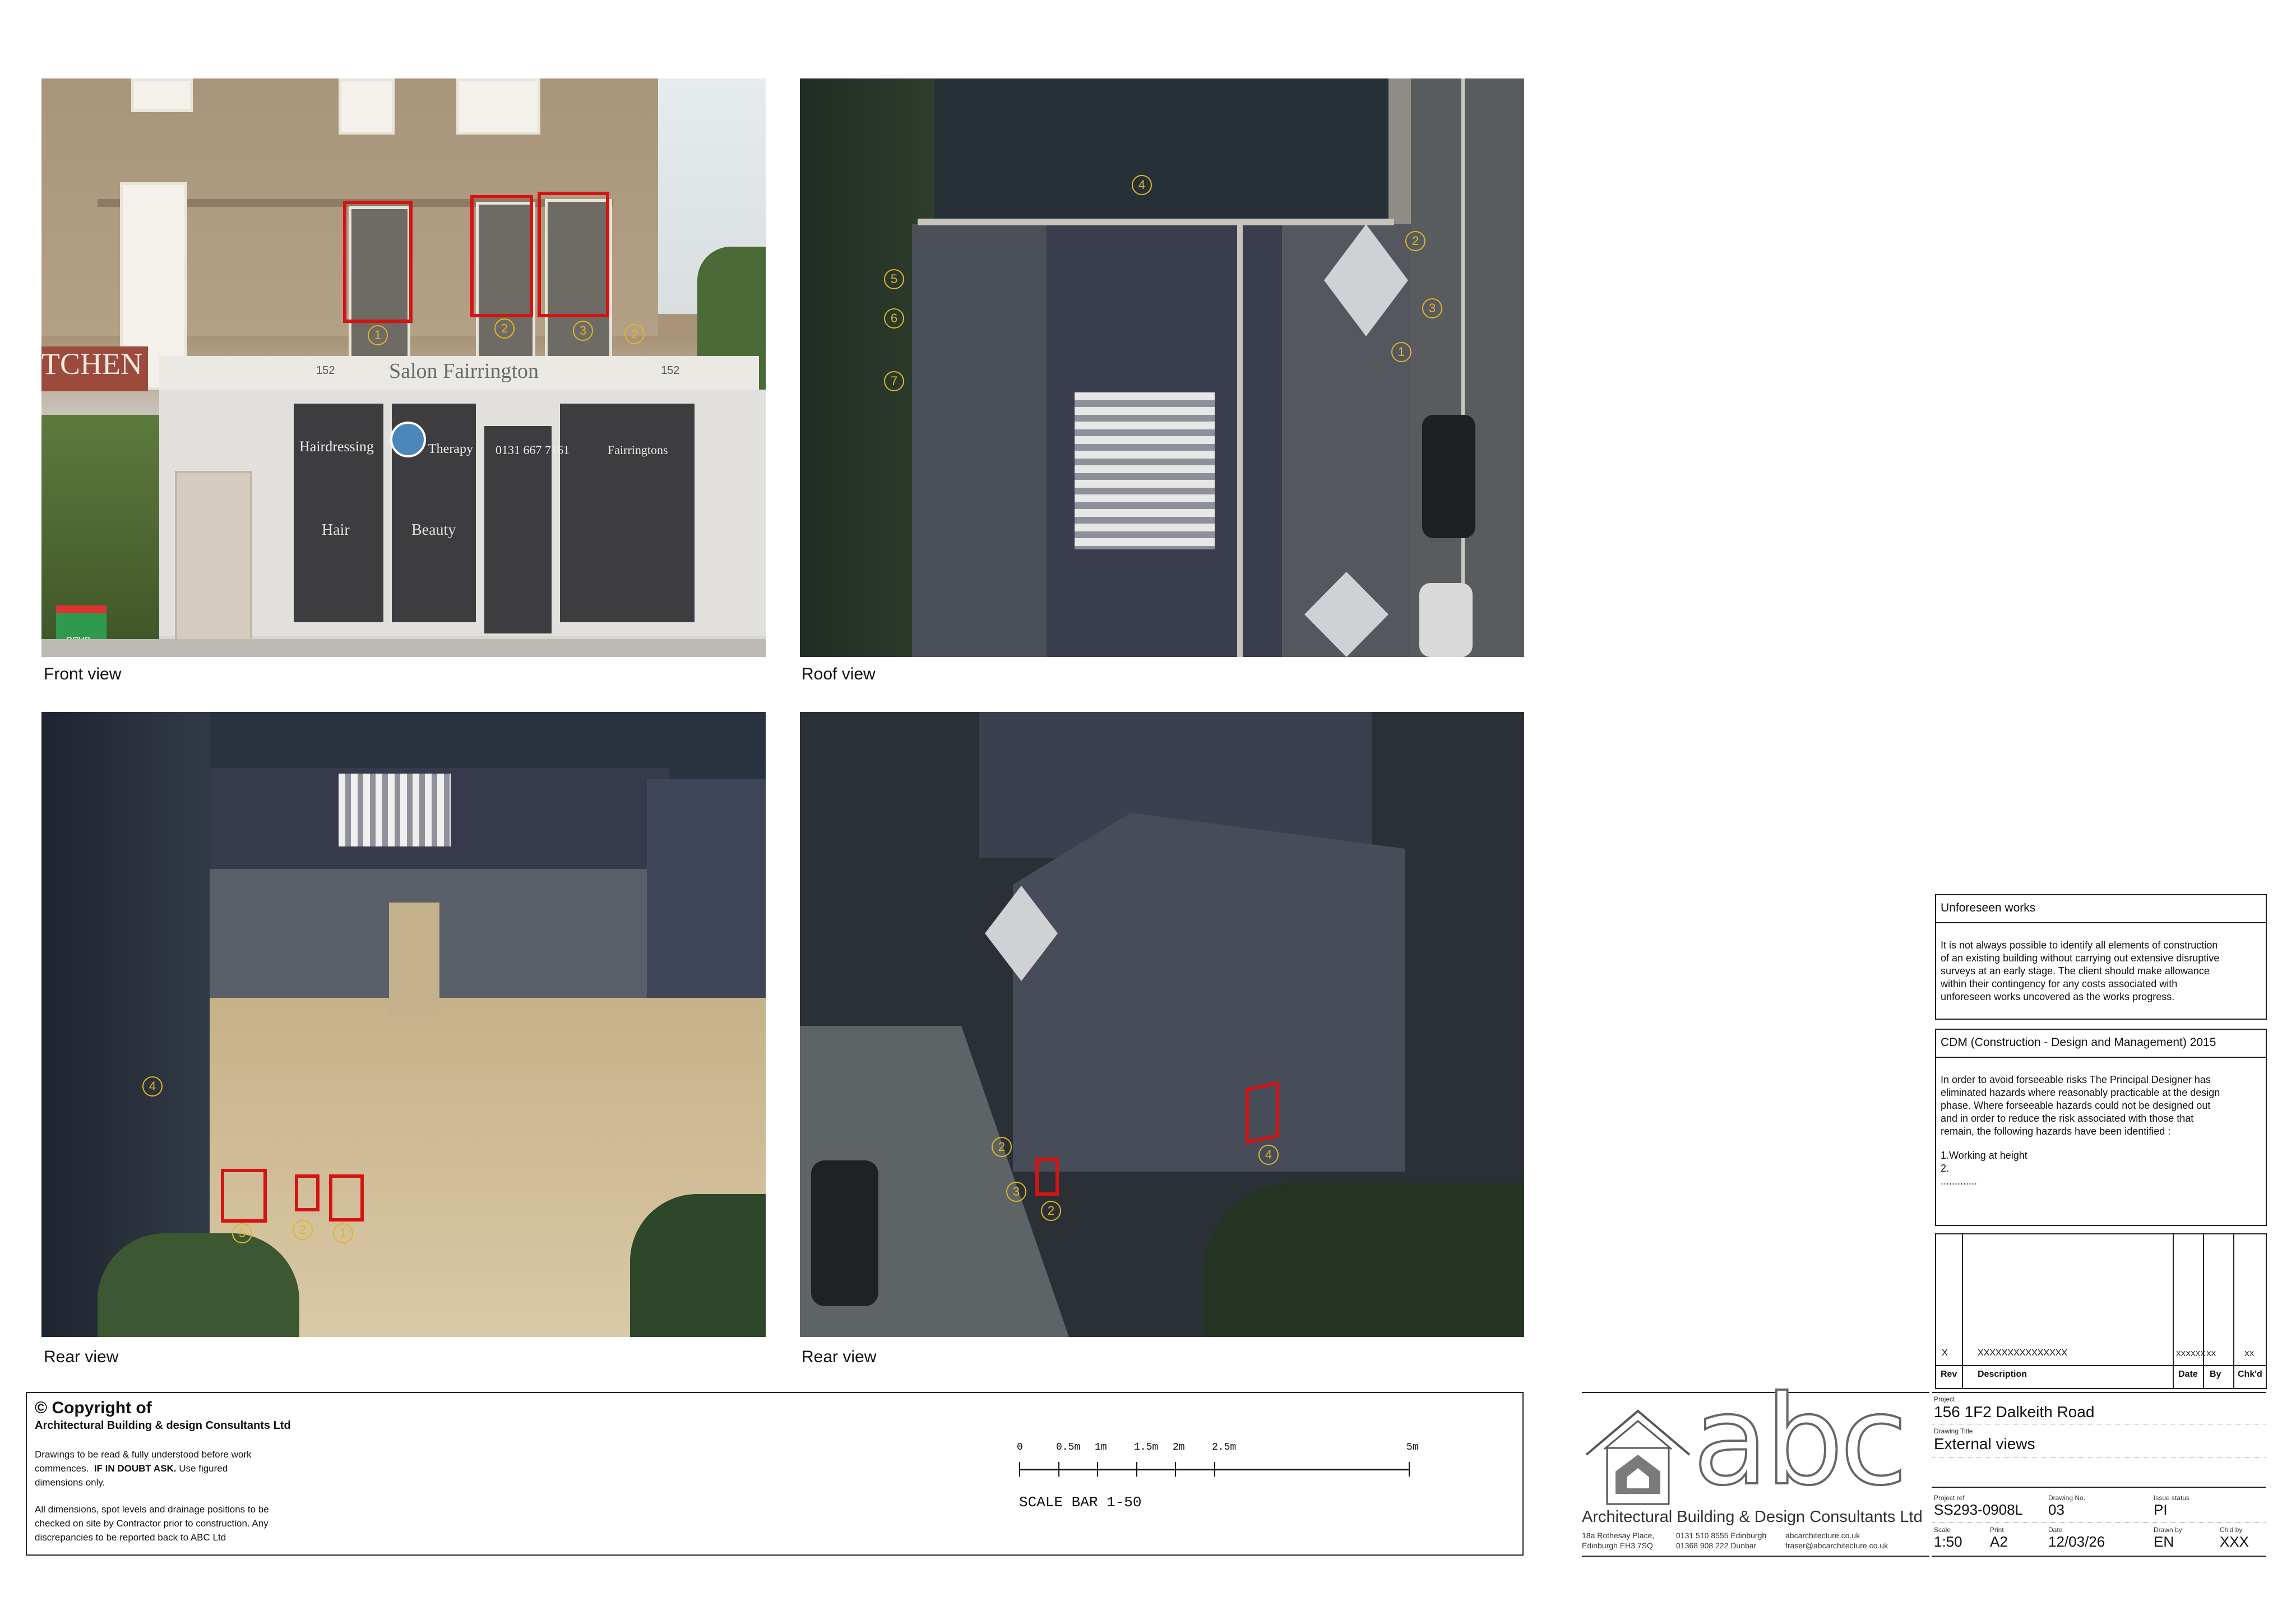  What do you see at coordinates (203, 1469) in the screenshot?
I see `copyright-para-1c: Use figured` at bounding box center [203, 1469].